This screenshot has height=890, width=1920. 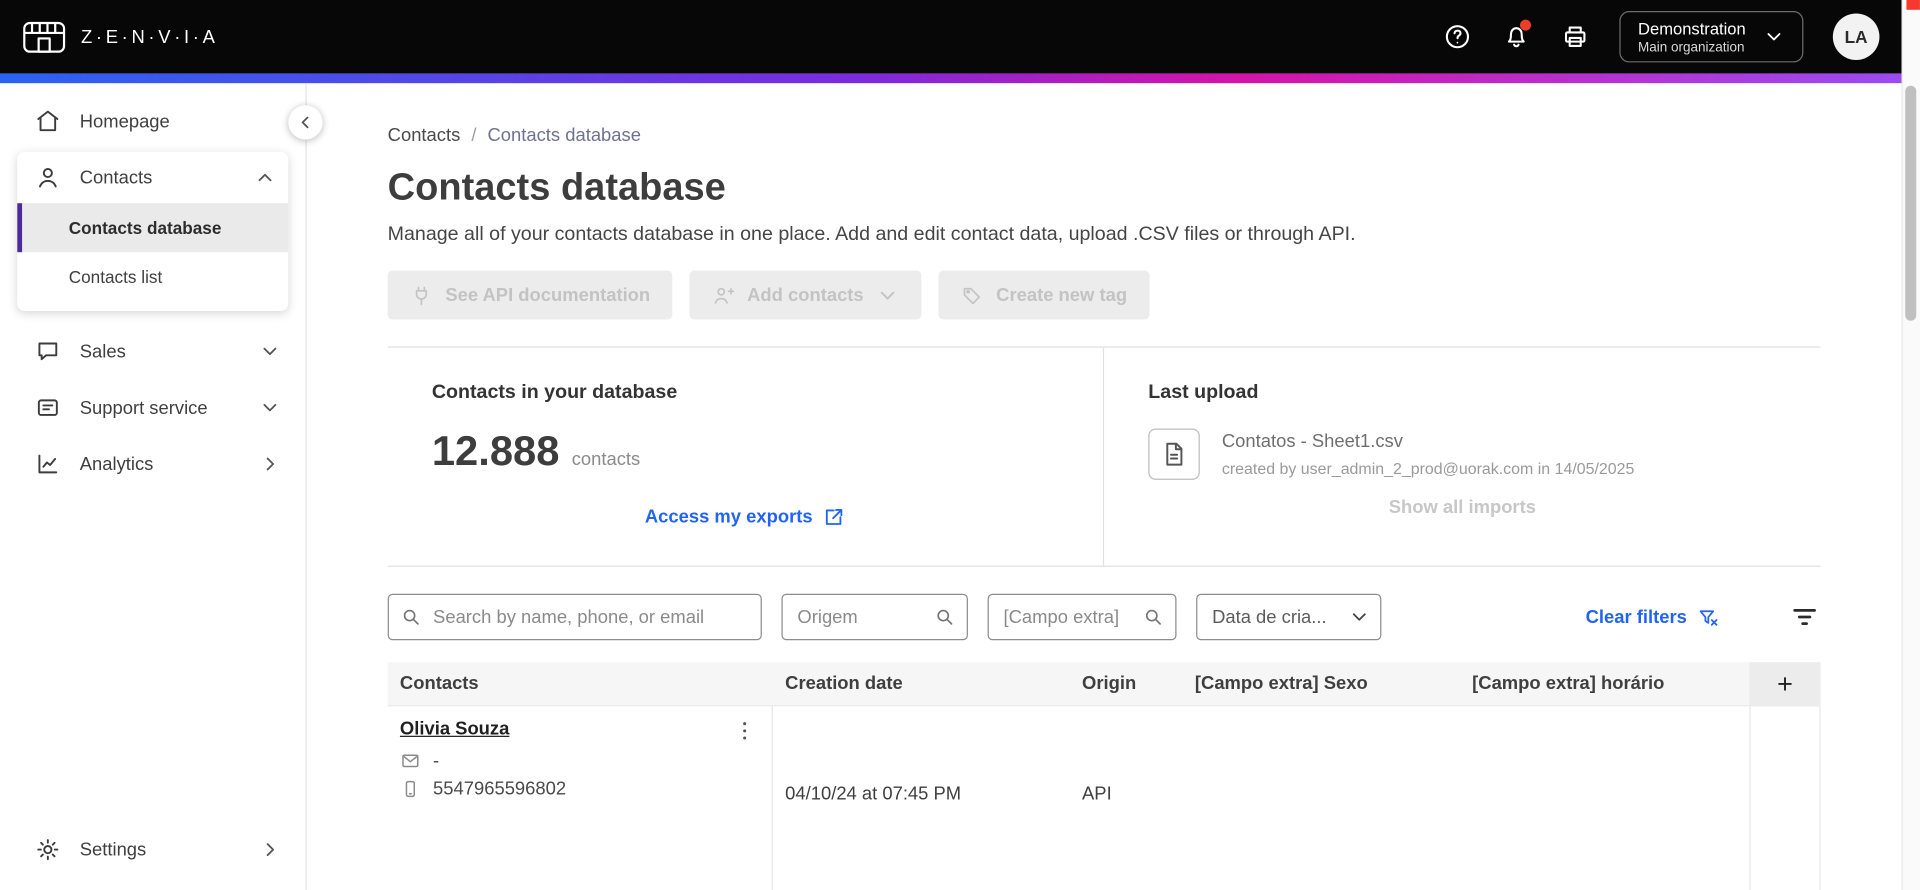 What do you see at coordinates (424, 135) in the screenshot?
I see `breadcrumb-contacts: Contacts` at bounding box center [424, 135].